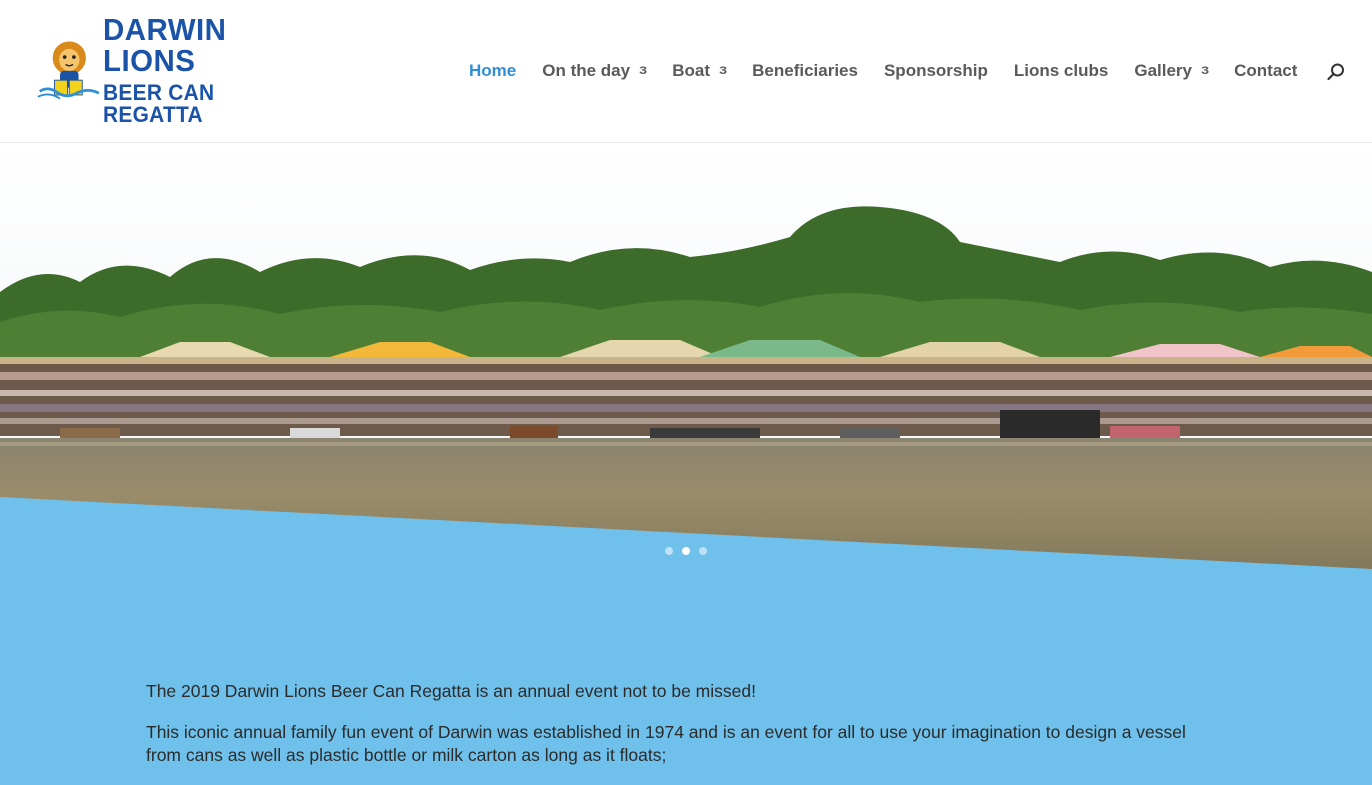  I want to click on nav-item-beneficiaries: Beneficiaries, so click(805, 71).